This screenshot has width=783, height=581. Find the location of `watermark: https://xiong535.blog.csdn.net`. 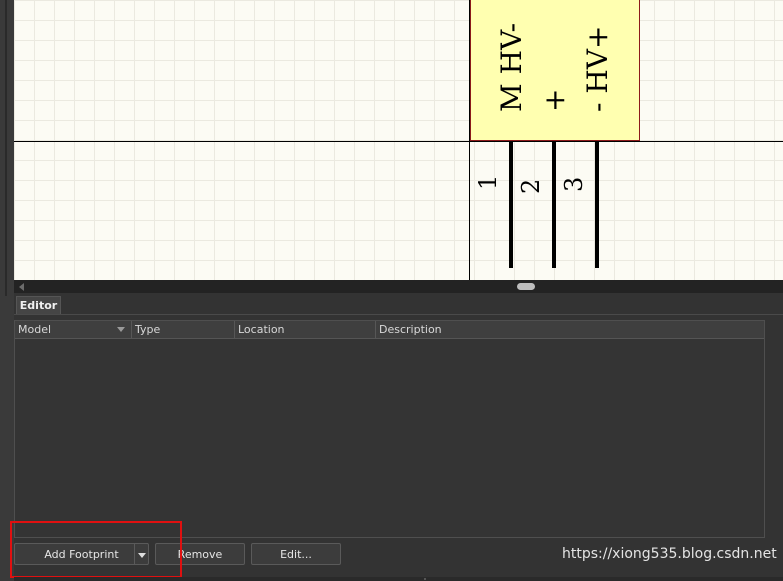

watermark: https://xiong535.blog.csdn.net is located at coordinates (669, 554).